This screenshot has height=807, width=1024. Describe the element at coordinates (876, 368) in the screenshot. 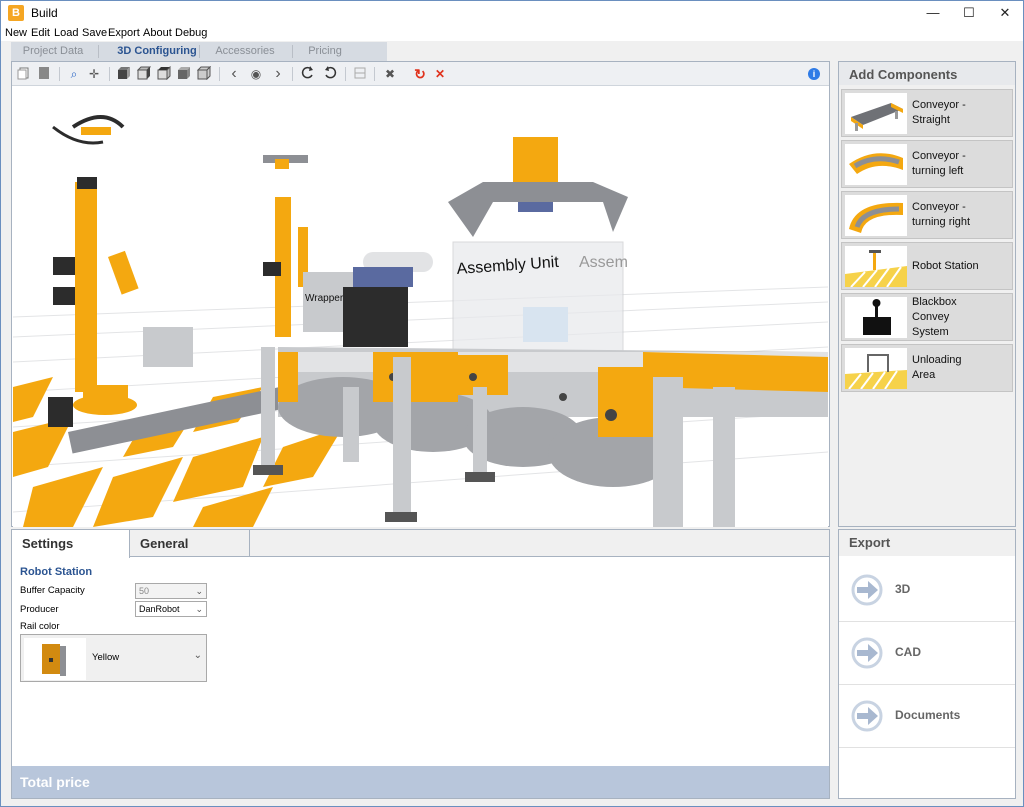

I see `unloading-area-icon` at that location.